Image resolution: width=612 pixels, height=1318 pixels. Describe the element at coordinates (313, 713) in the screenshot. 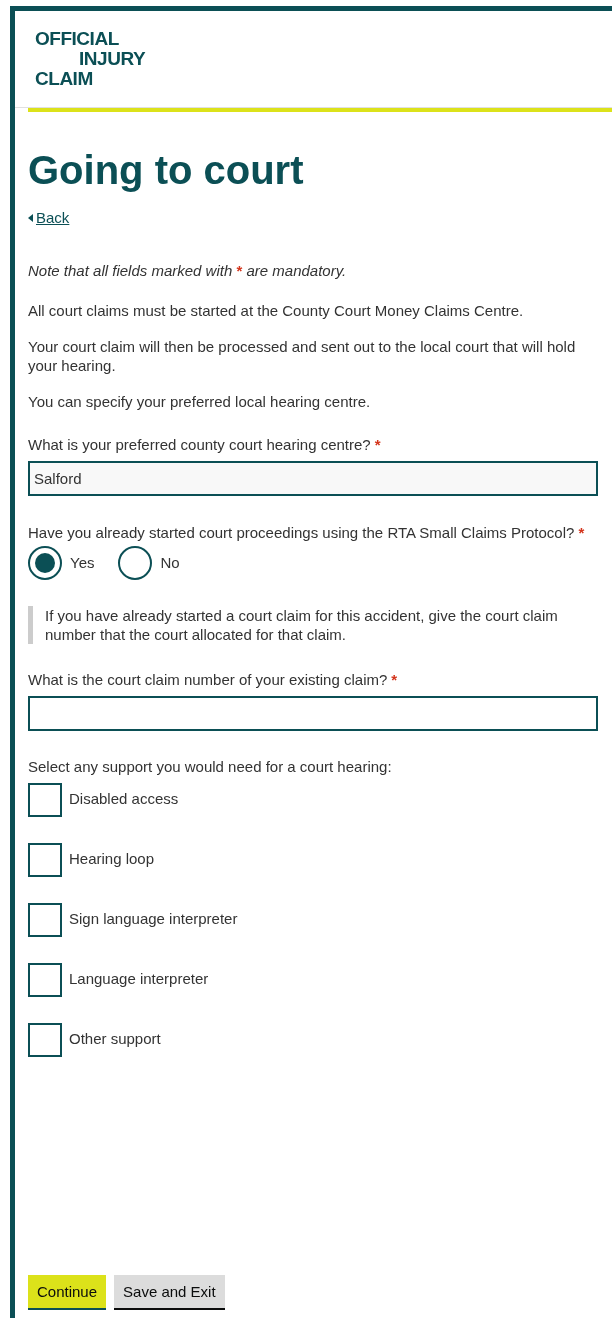

I see `claim-number-field` at that location.